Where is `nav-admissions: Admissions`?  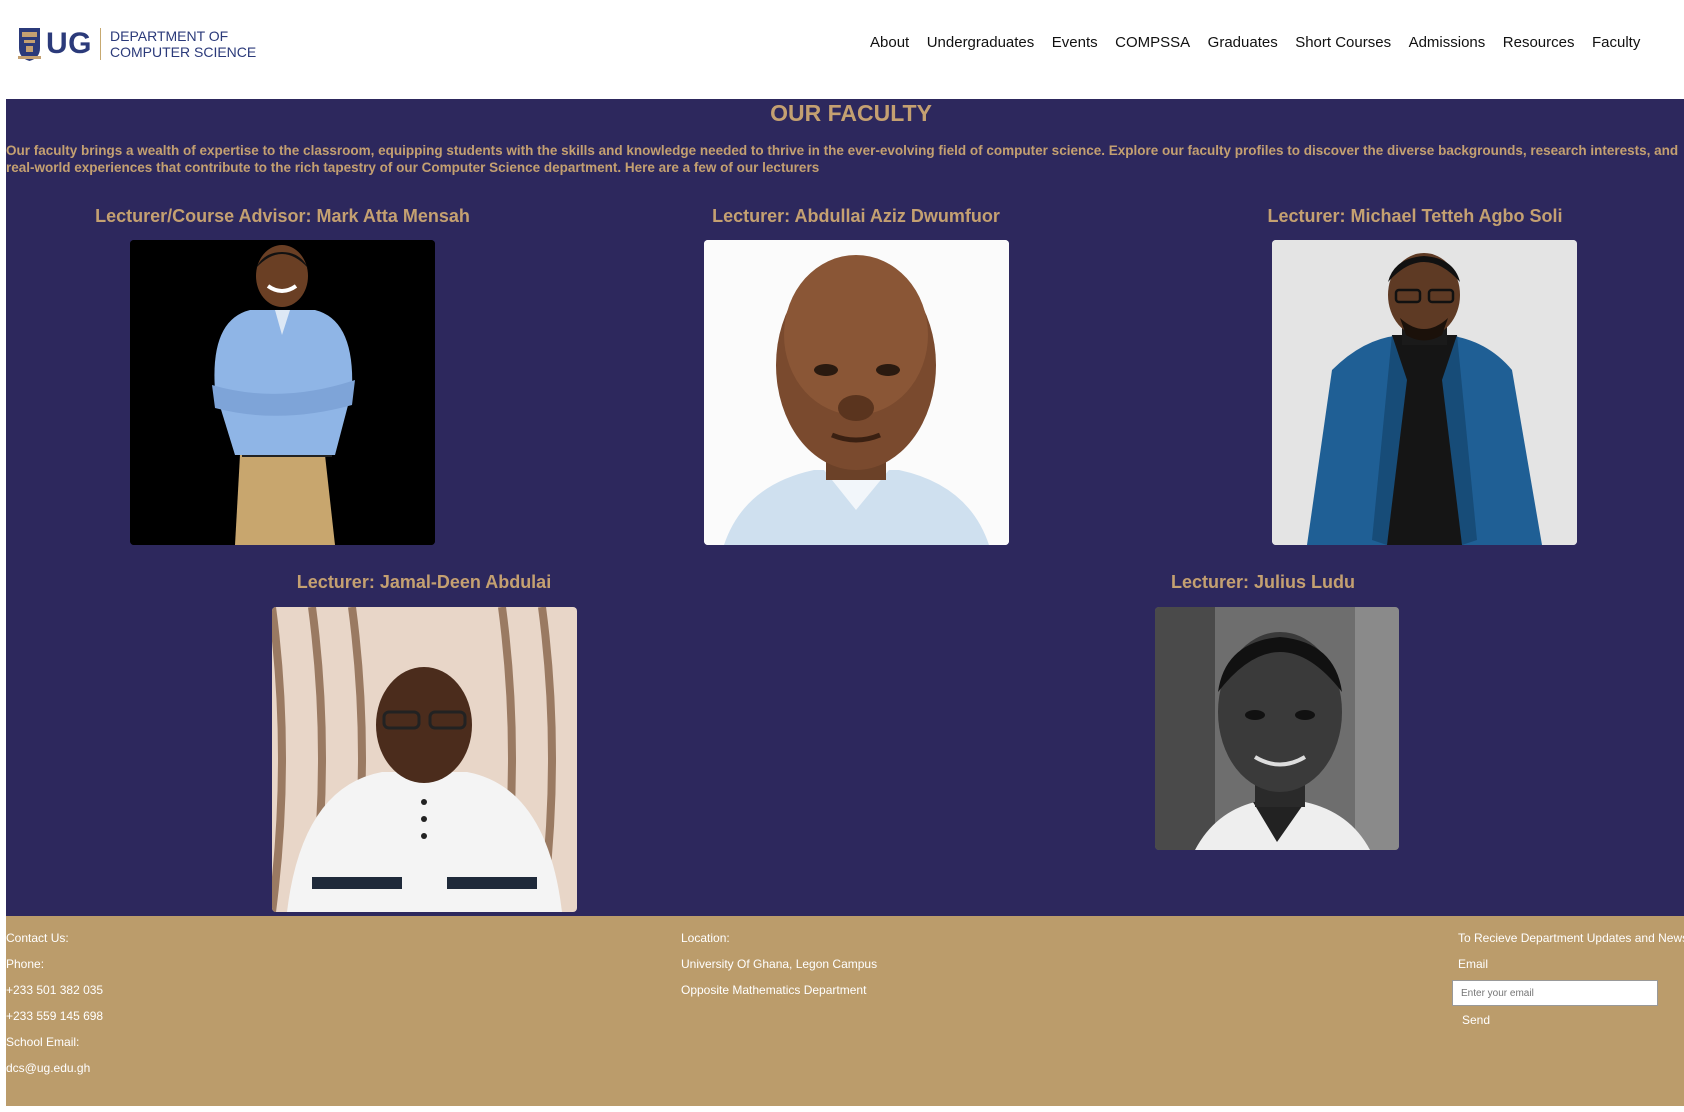
nav-admissions: Admissions is located at coordinates (1447, 42).